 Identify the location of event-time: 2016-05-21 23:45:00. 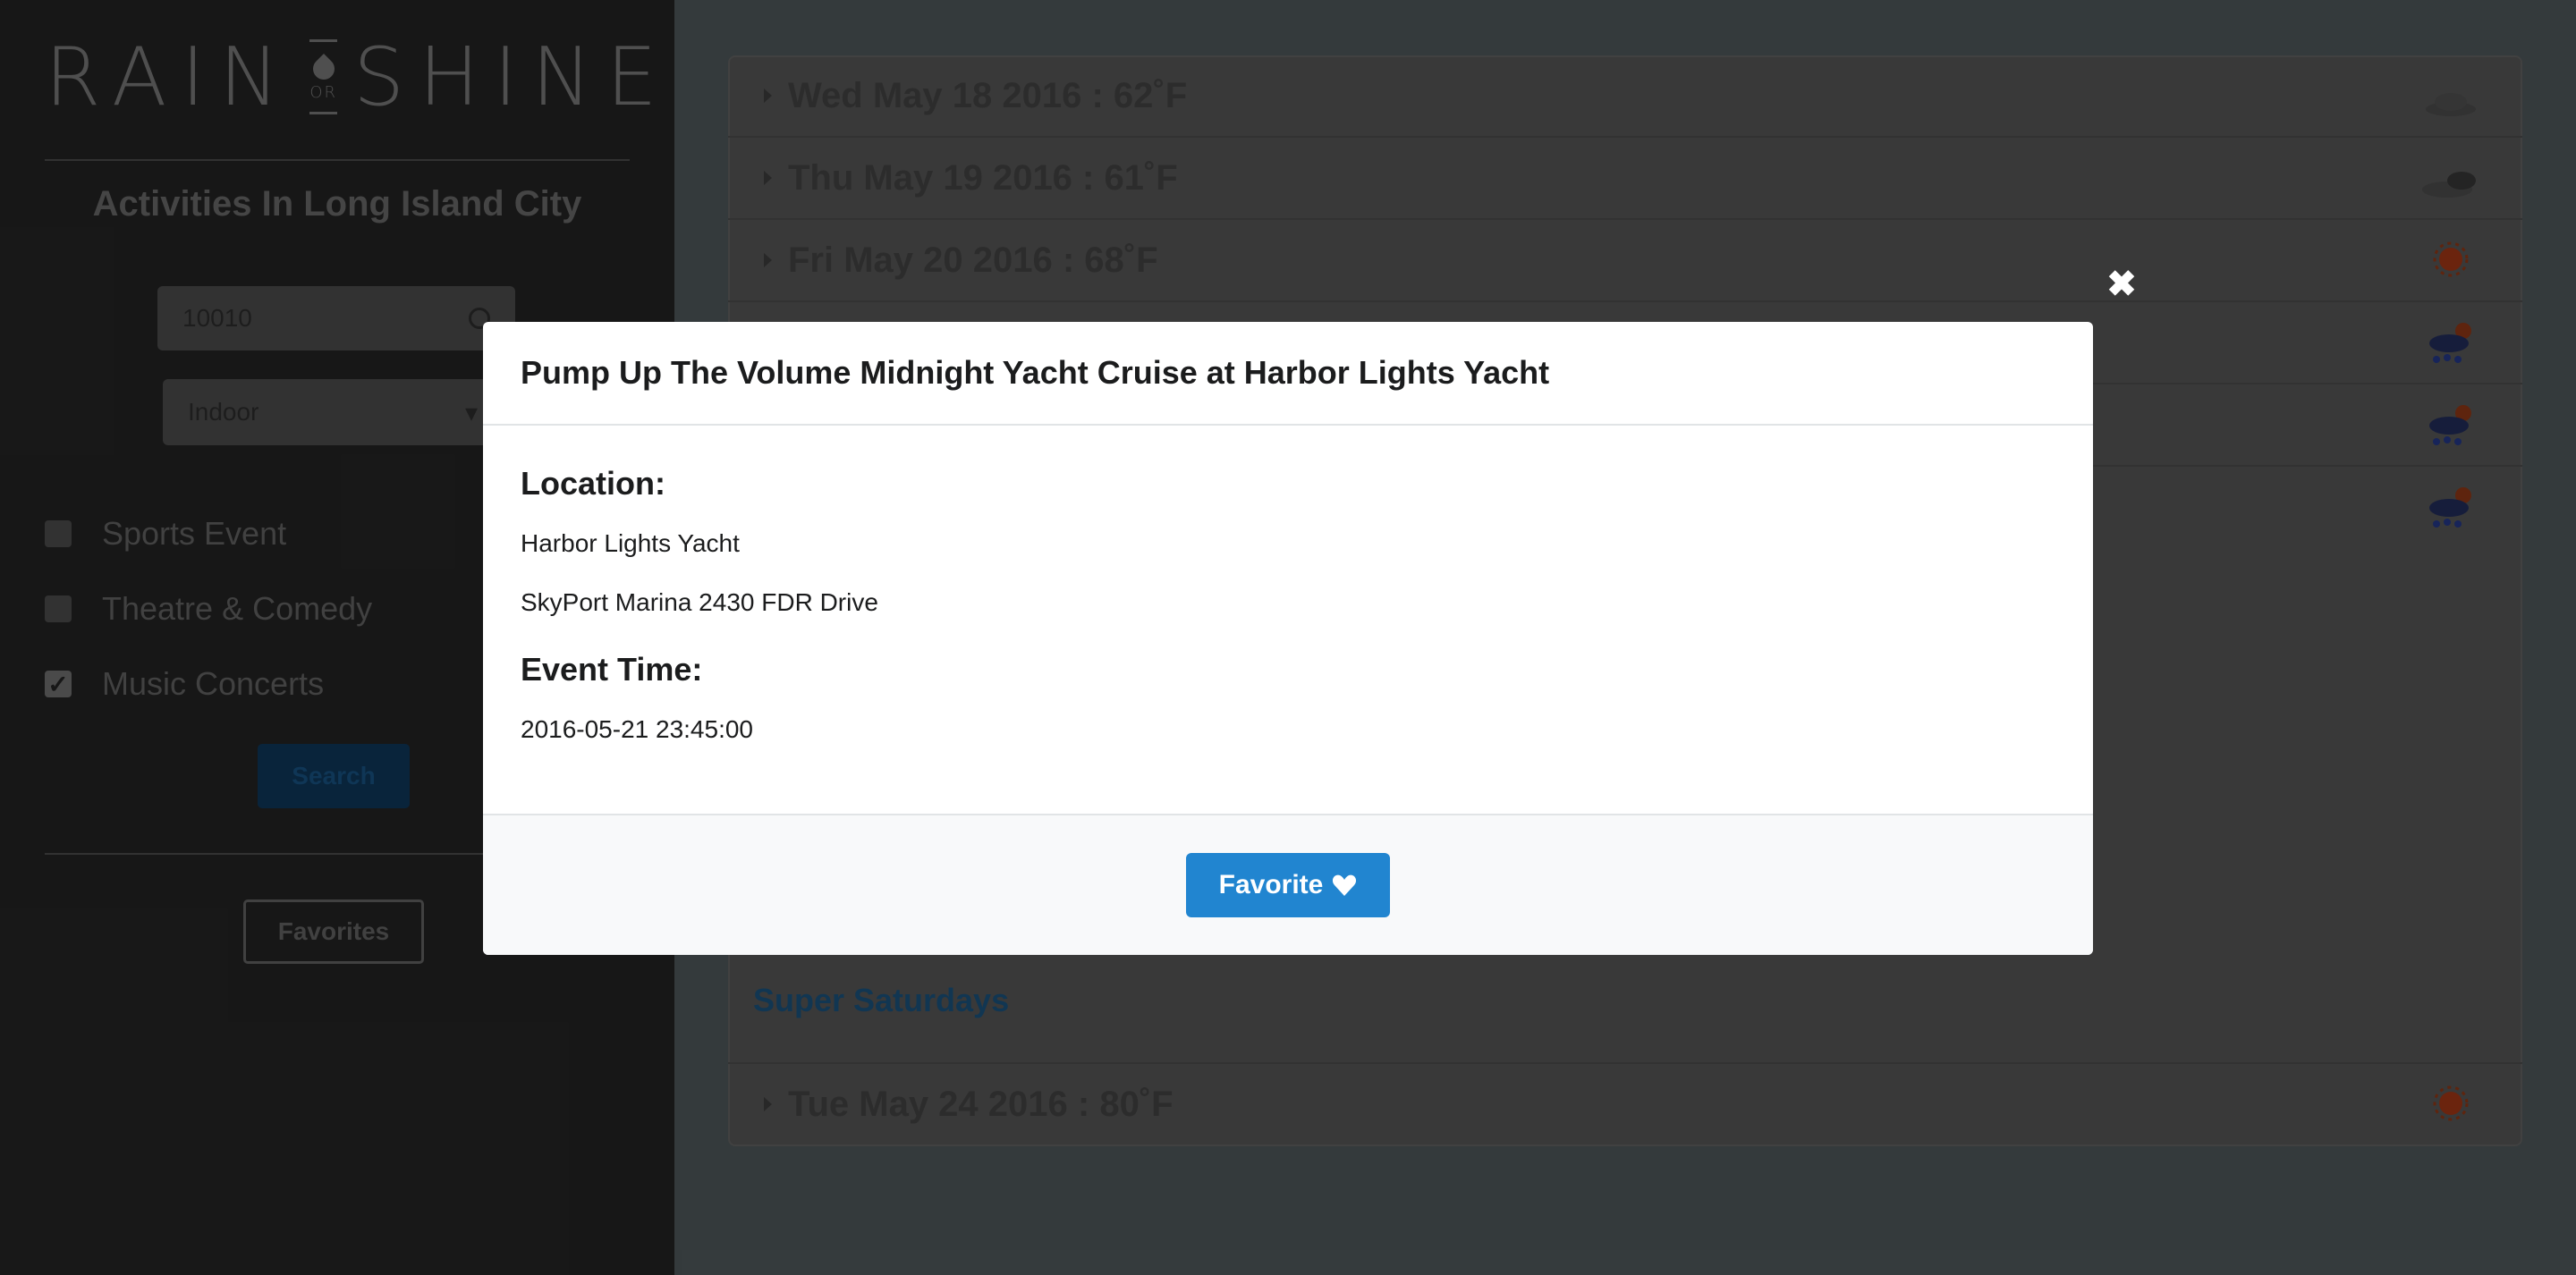
(637, 729).